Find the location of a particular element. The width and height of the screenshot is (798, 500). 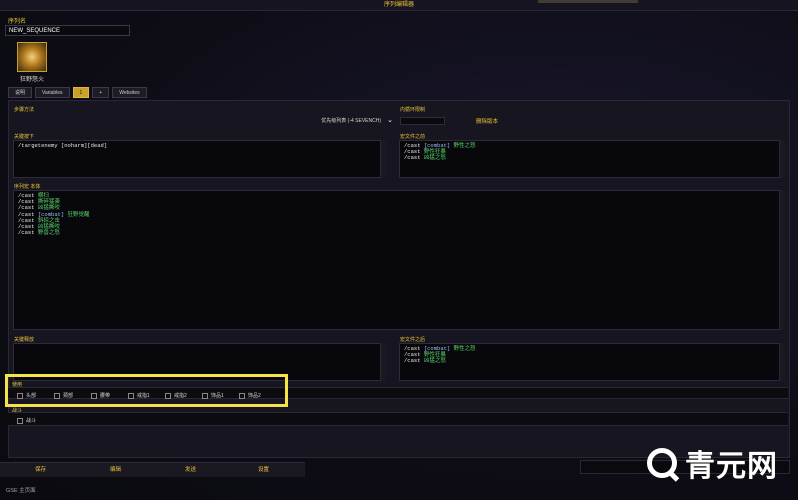

title-bar-accent is located at coordinates (588, 1).